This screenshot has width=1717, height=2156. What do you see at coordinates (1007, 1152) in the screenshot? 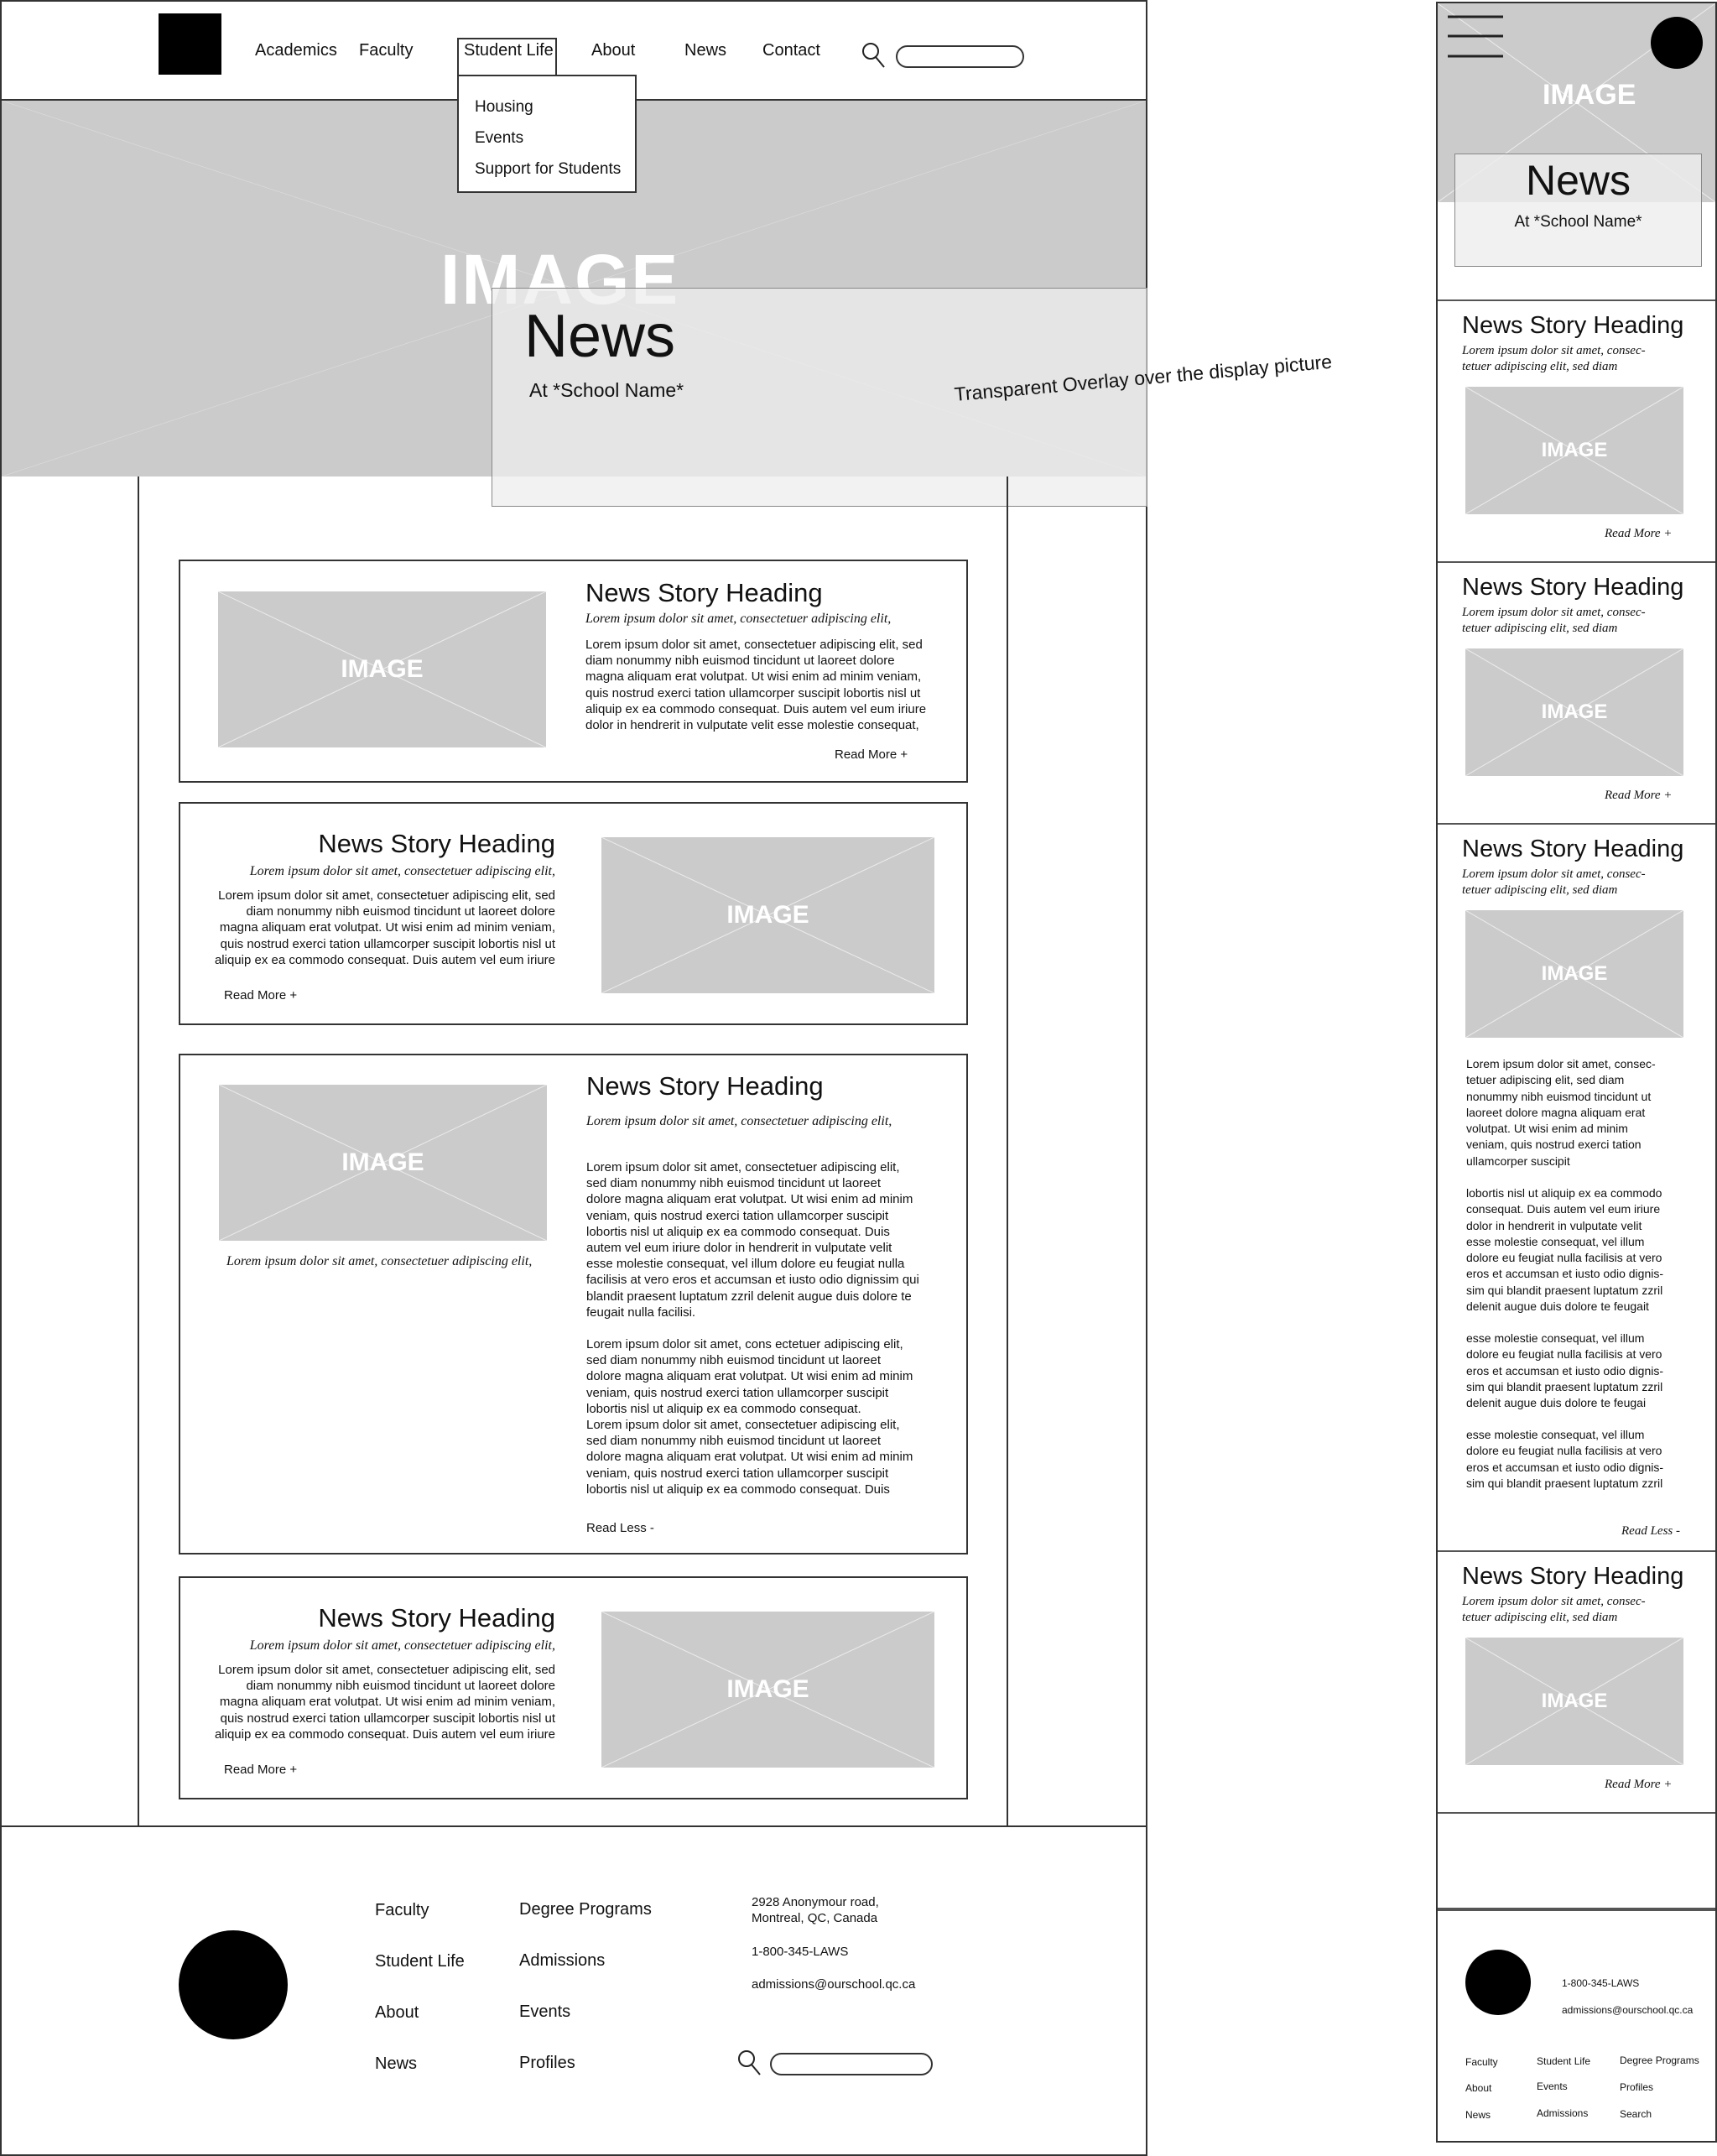
I see `content-column-right-line` at bounding box center [1007, 1152].